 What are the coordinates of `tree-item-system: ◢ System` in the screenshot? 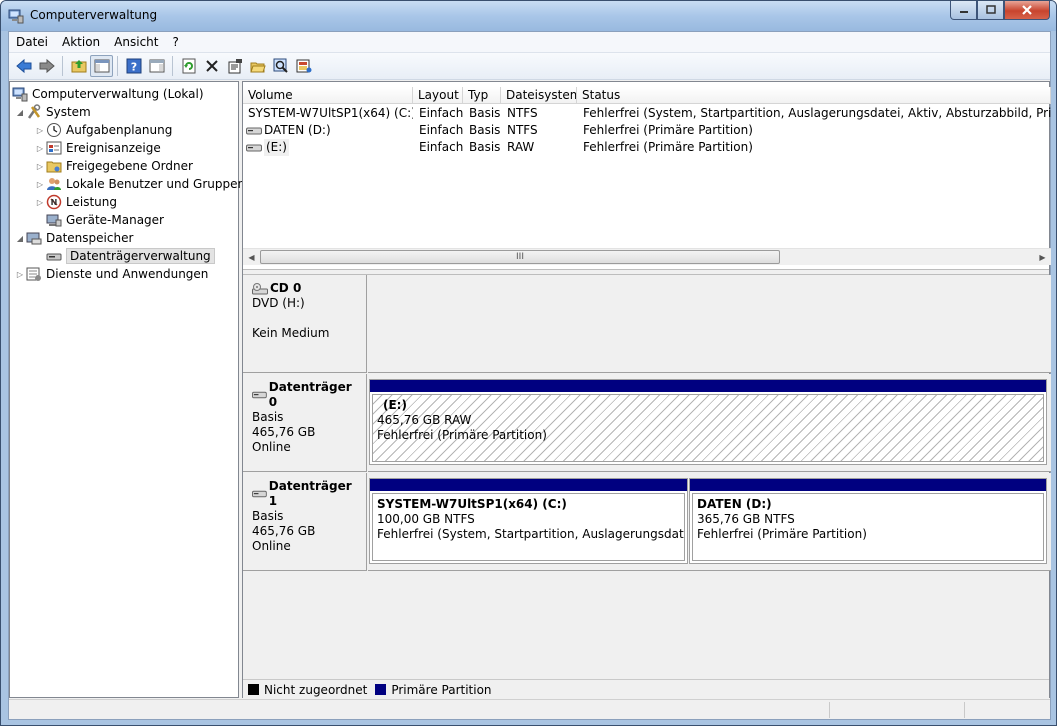 It's located at (52, 112).